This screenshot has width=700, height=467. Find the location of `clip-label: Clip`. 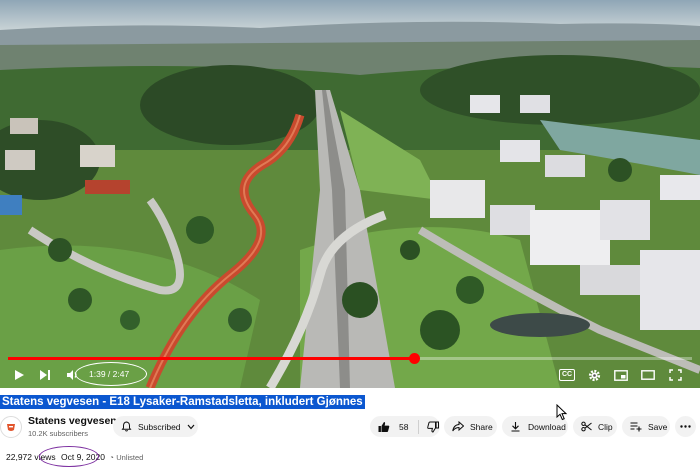

clip-label: Clip is located at coordinates (605, 426).